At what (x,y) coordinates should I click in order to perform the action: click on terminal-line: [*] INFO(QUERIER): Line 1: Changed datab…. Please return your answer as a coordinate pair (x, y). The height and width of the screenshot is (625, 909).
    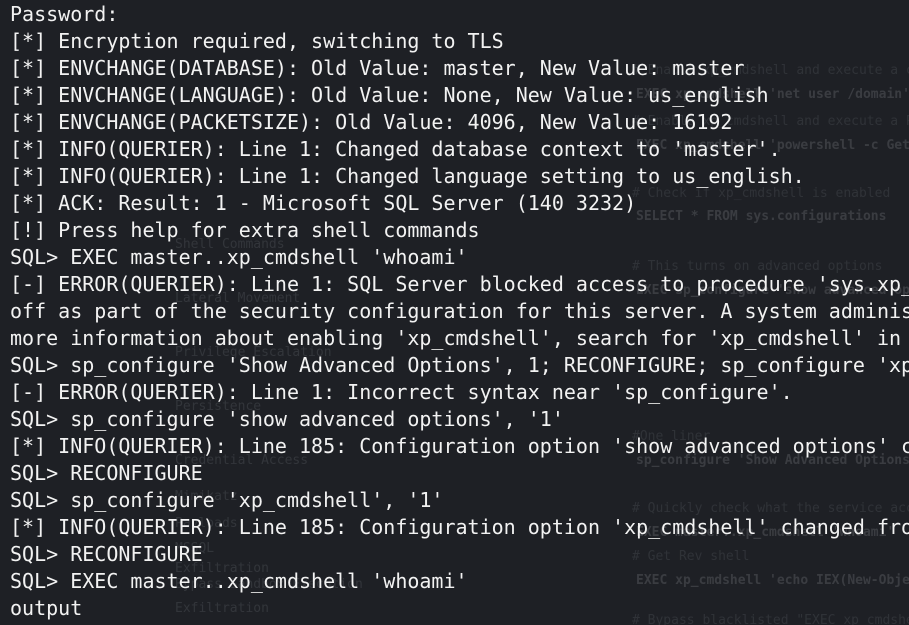
    Looking at the image, I should click on (395, 149).